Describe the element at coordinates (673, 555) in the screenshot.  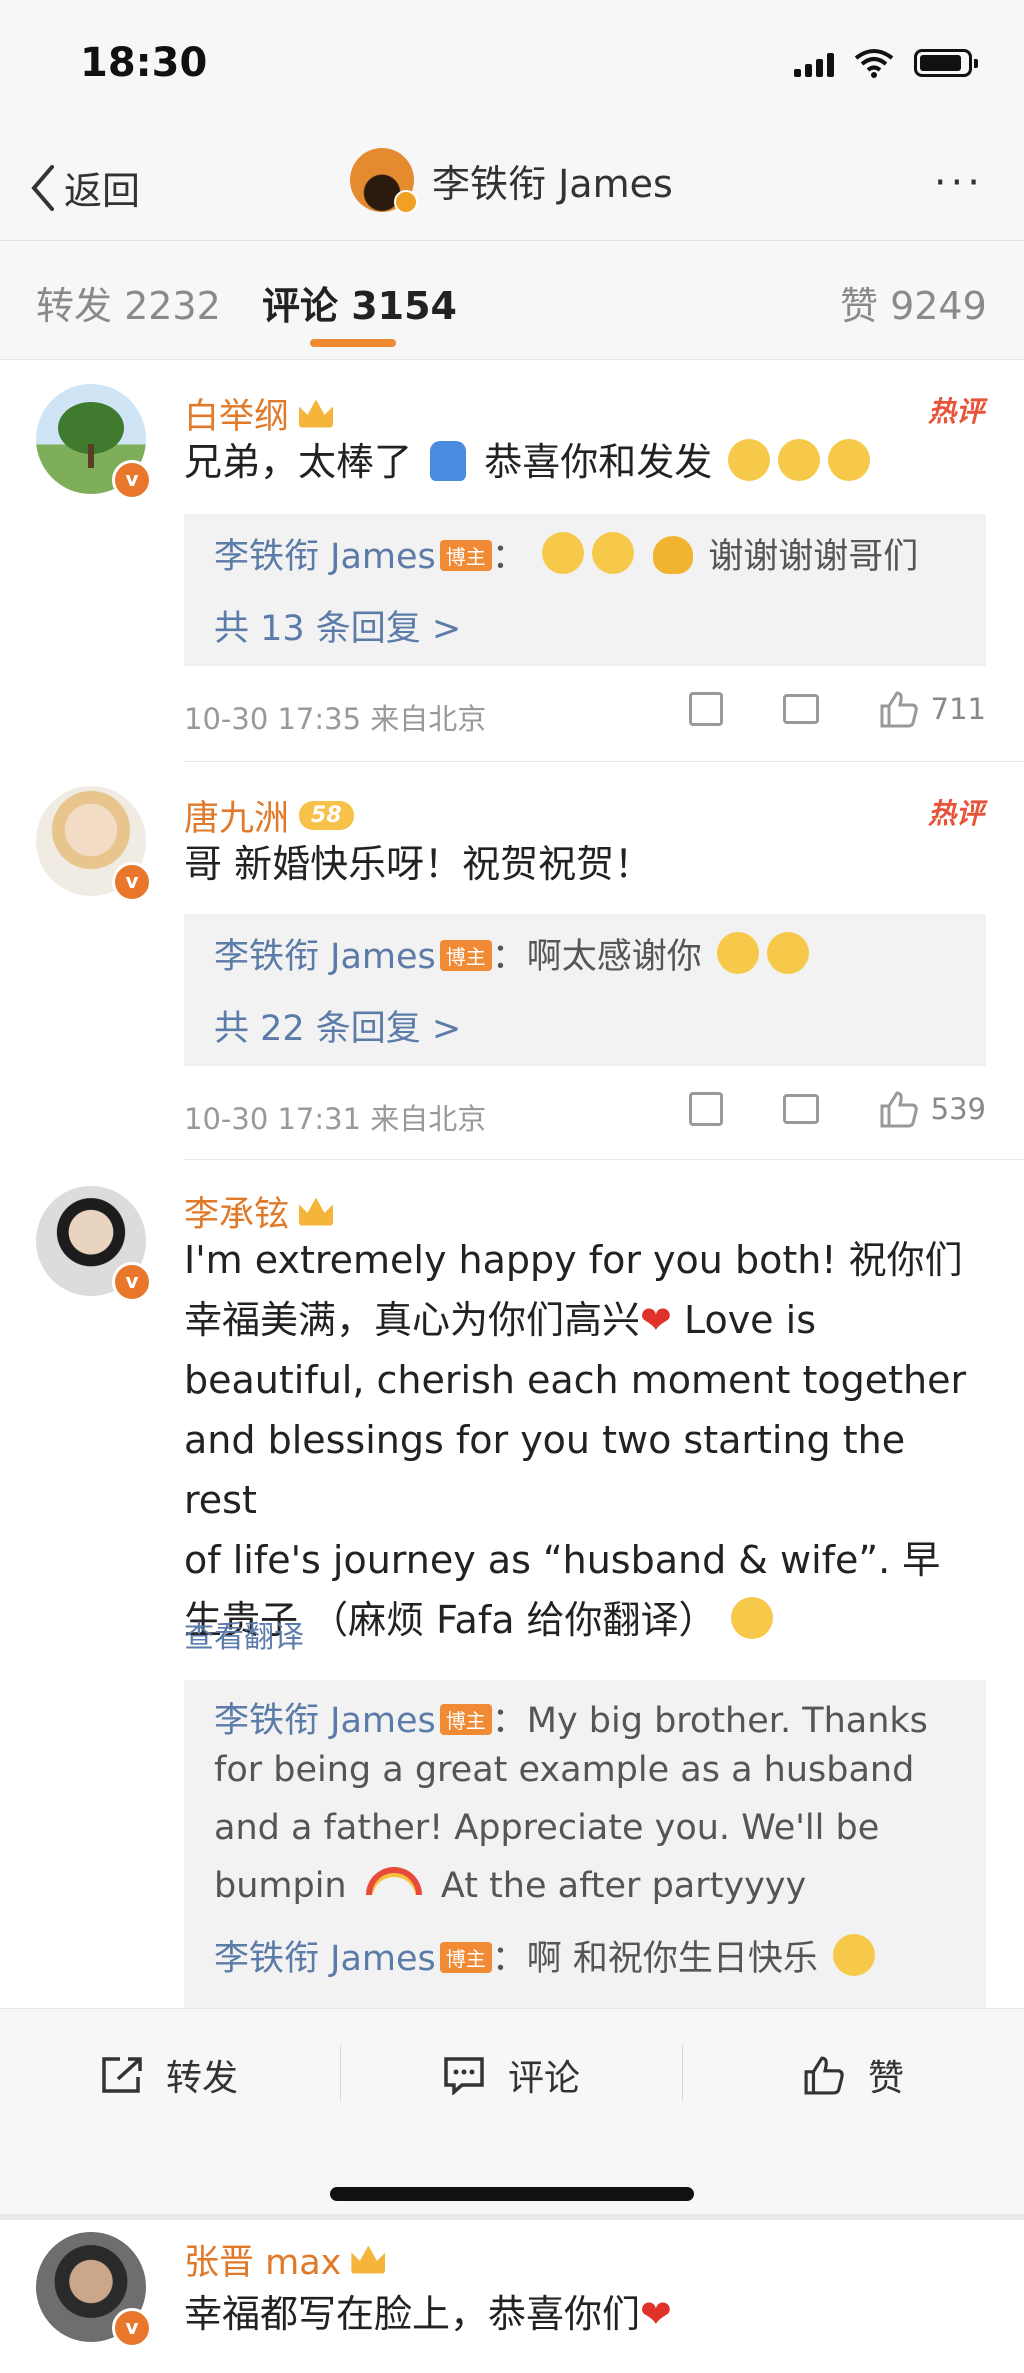
I see `hug-emoji-icon` at that location.